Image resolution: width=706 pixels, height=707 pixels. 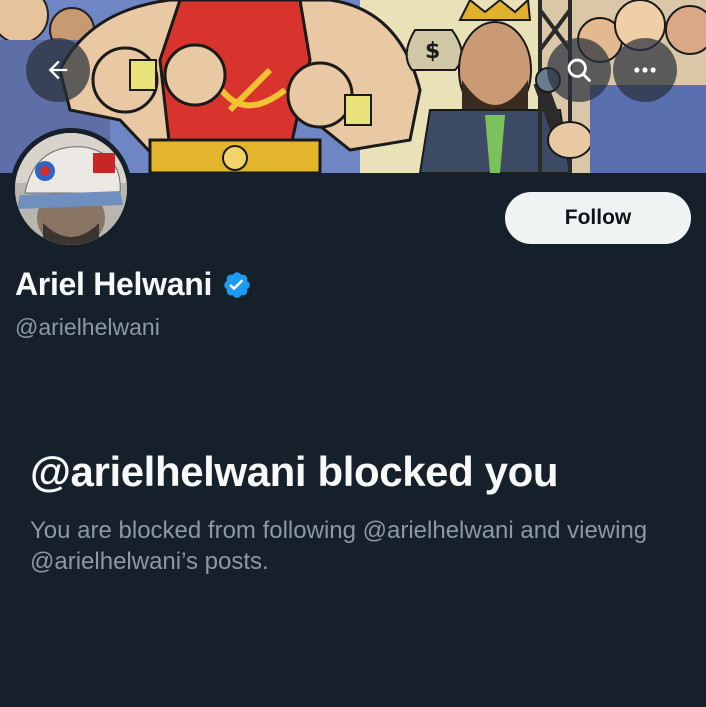 I want to click on back-button, so click(x=58, y=70).